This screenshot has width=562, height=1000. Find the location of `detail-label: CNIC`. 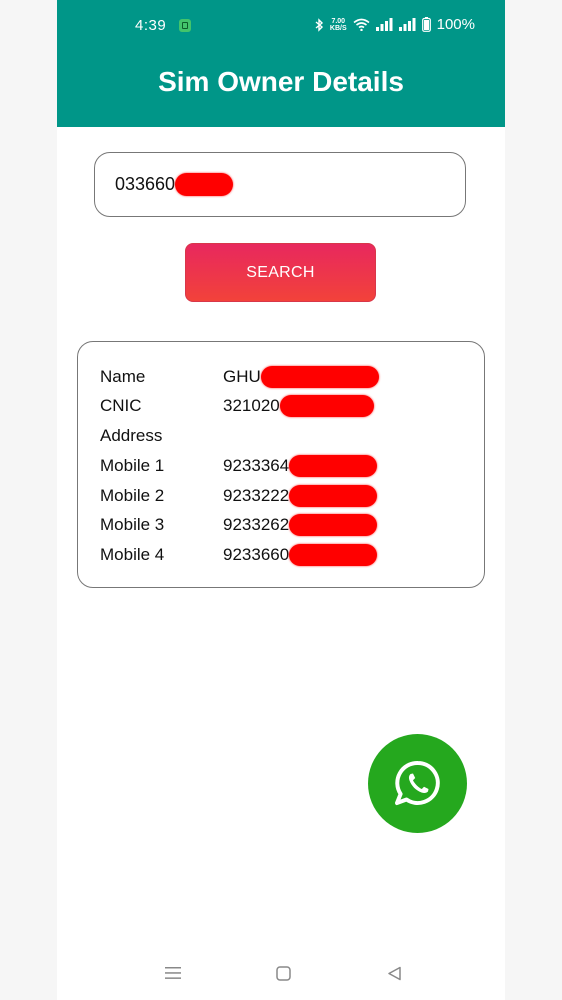

detail-label: CNIC is located at coordinates (121, 405).